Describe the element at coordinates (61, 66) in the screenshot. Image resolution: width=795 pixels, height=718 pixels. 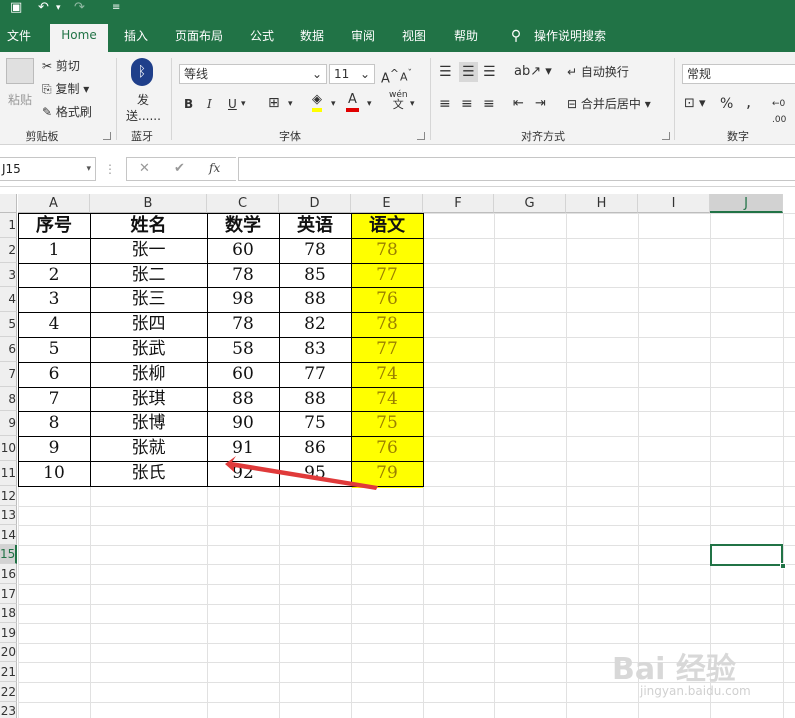
I see `cut-button: ✂ 剪切` at that location.